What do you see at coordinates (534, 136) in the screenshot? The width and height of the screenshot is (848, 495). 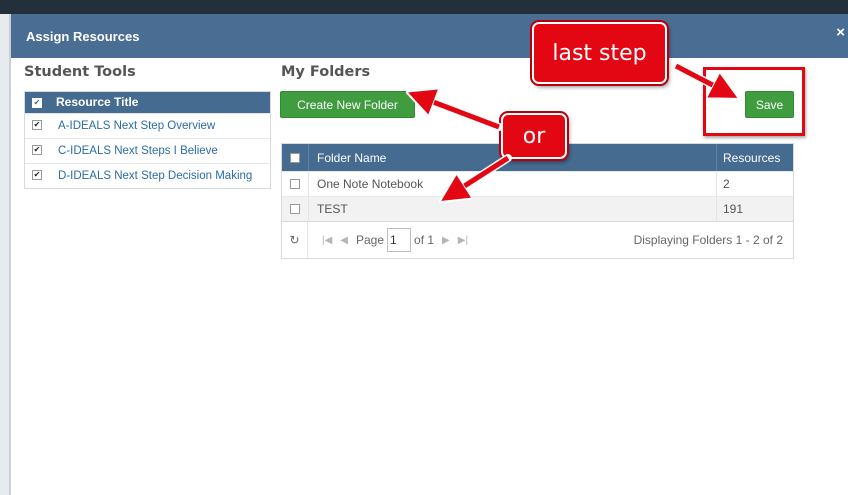 I see `or-callout: or` at bounding box center [534, 136].